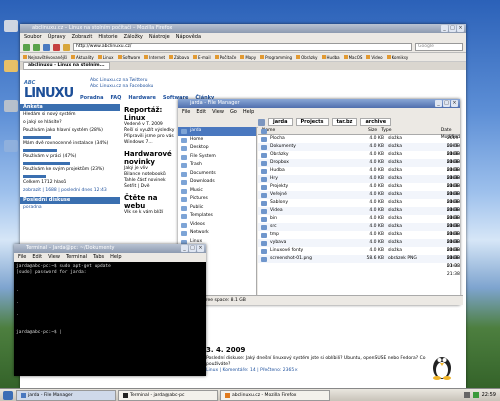 The image size is (500, 401). Describe the element at coordinates (368, 130) in the screenshot. I see `column-size: Size` at that location.